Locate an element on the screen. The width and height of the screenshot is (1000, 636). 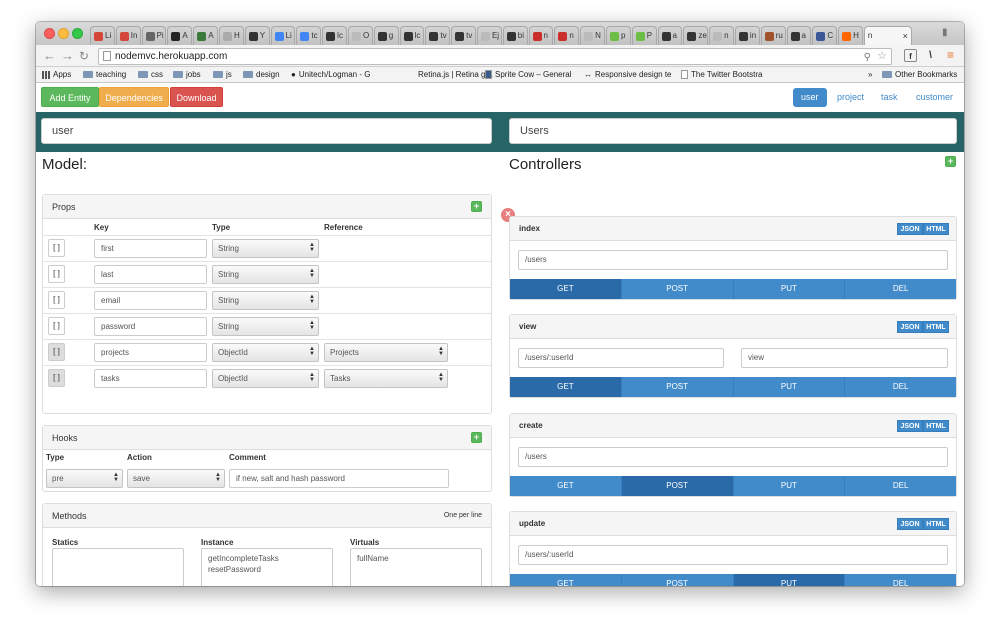
bookmark-design: design is located at coordinates (261, 74).